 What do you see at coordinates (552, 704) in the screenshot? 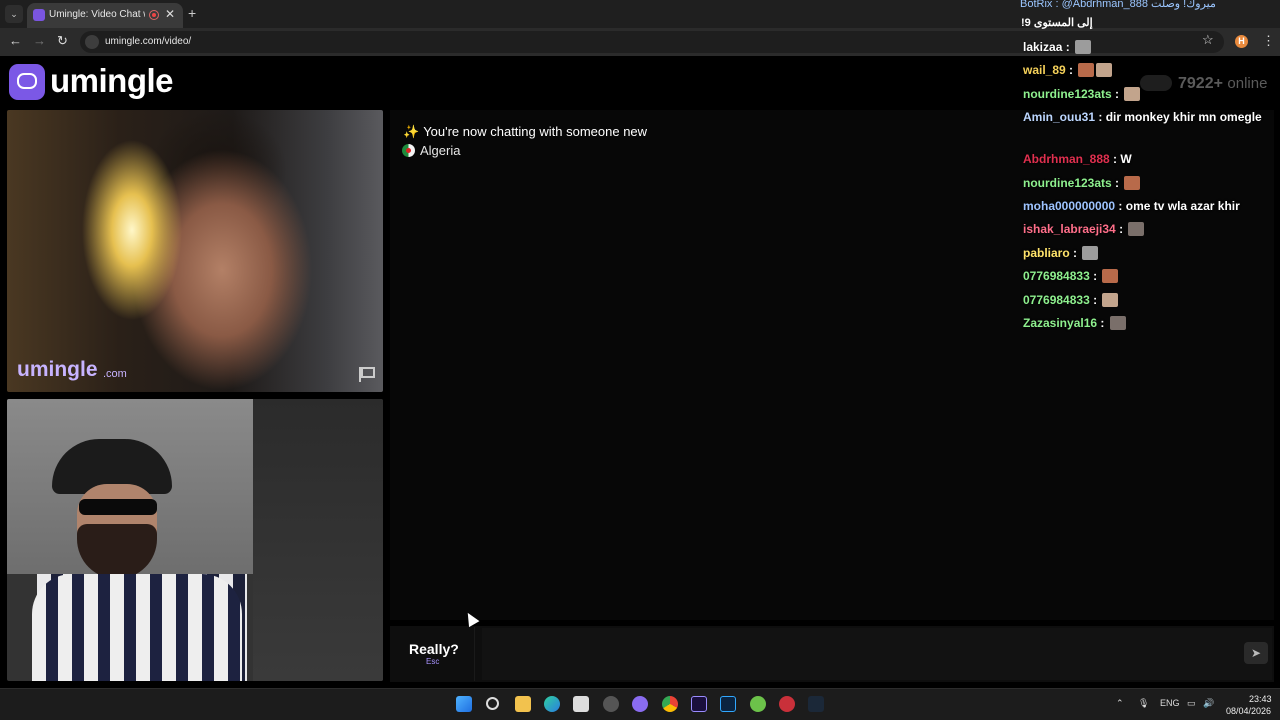
I see `edge-icon` at bounding box center [552, 704].